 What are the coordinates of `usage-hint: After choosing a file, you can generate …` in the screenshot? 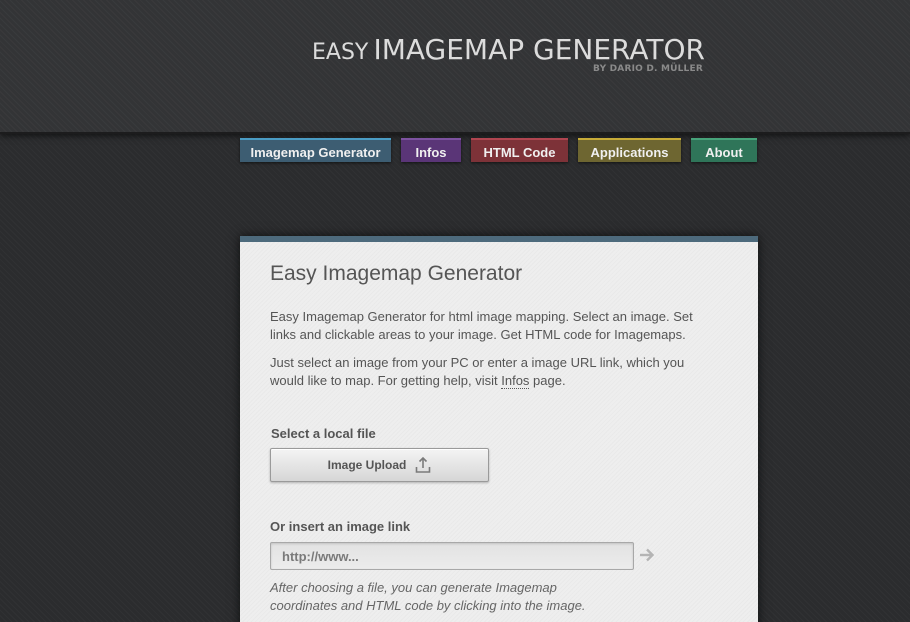 It's located at (428, 596).